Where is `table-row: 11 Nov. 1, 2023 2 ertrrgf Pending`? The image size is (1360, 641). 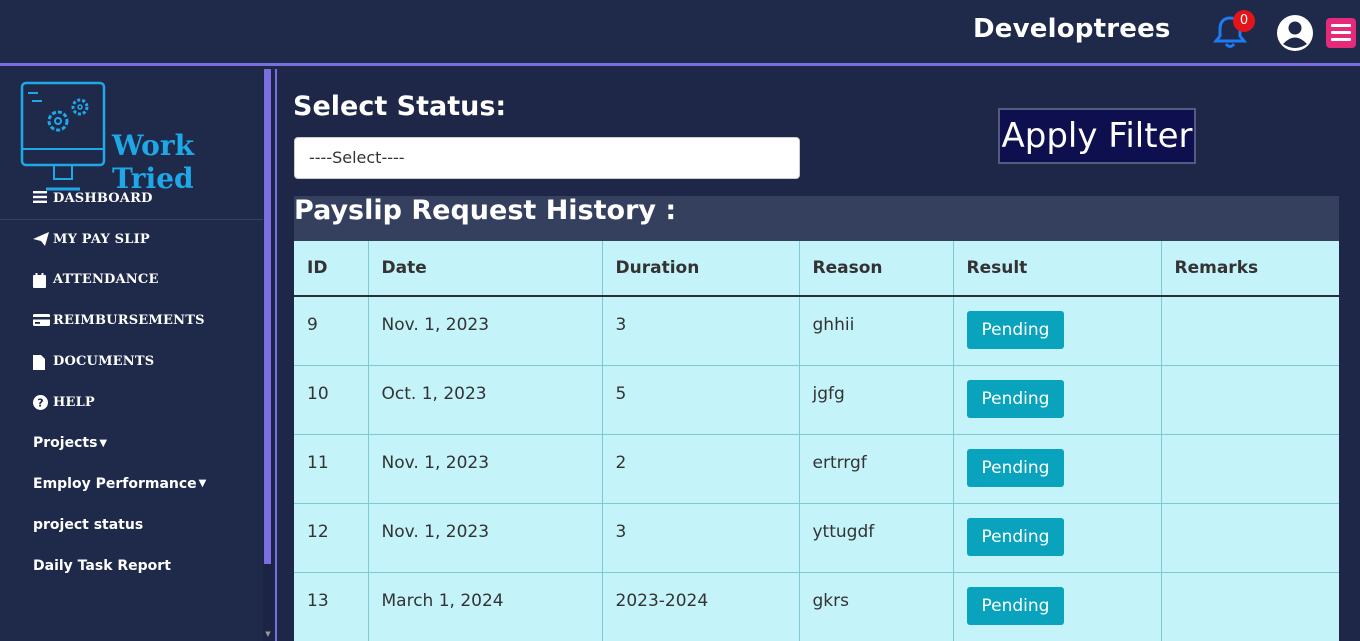
table-row: 11 Nov. 1, 2023 2 ertrrgf Pending is located at coordinates (816, 469).